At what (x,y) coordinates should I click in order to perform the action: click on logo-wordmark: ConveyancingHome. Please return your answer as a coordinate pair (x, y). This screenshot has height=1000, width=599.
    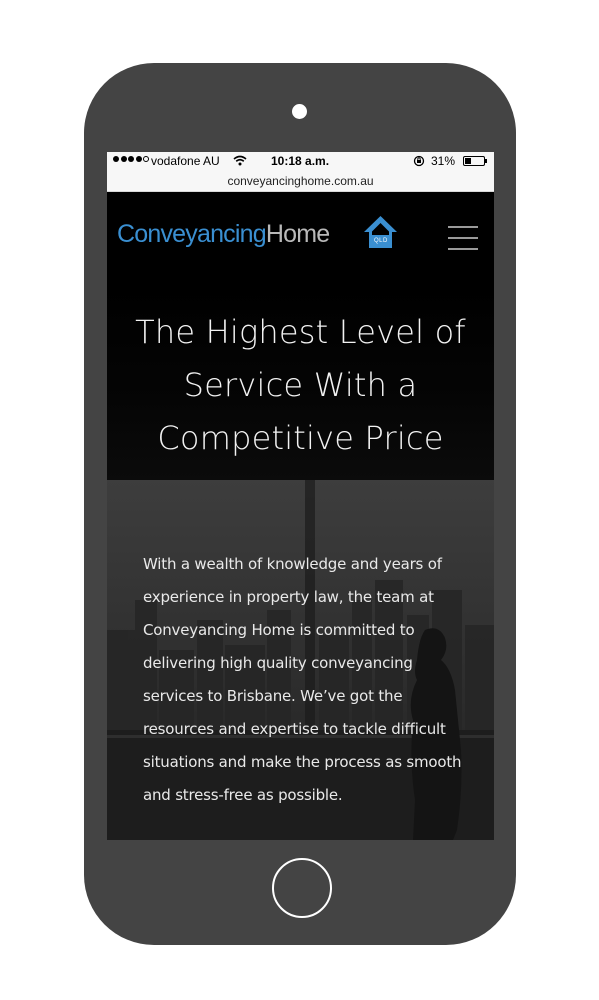
    Looking at the image, I should click on (223, 234).